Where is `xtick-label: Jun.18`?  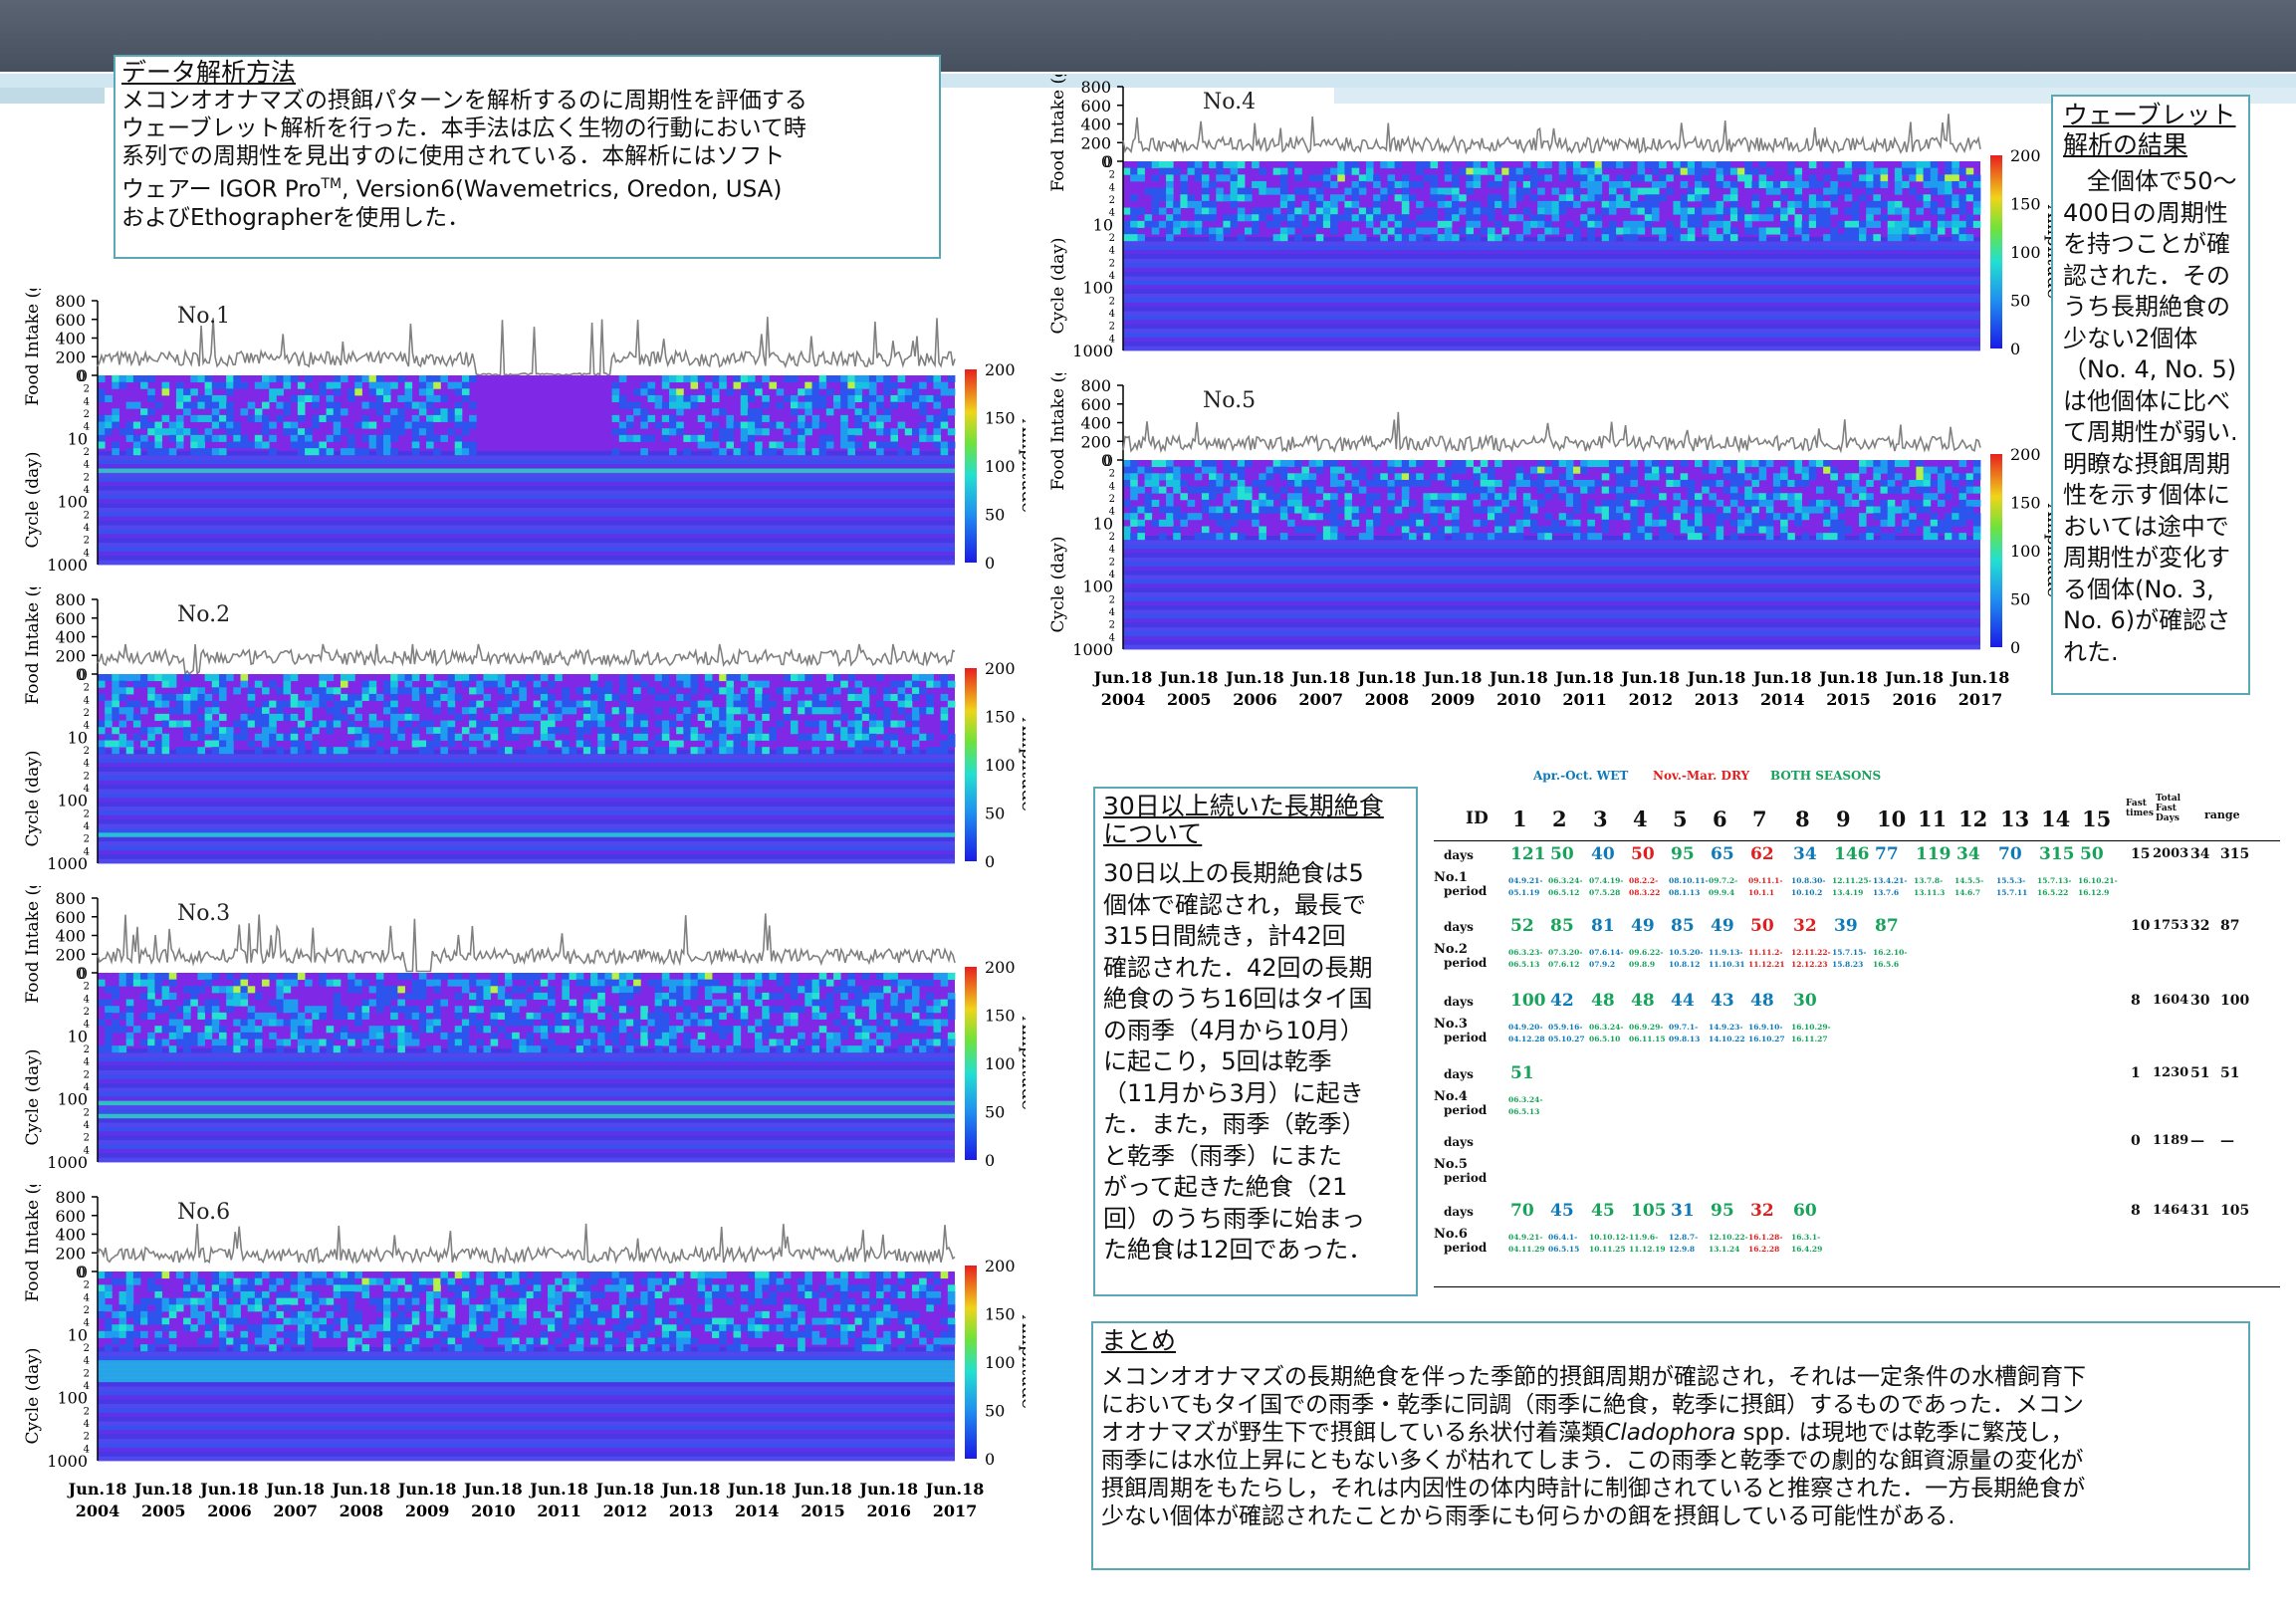
xtick-label: Jun.18 is located at coordinates (294, 1489).